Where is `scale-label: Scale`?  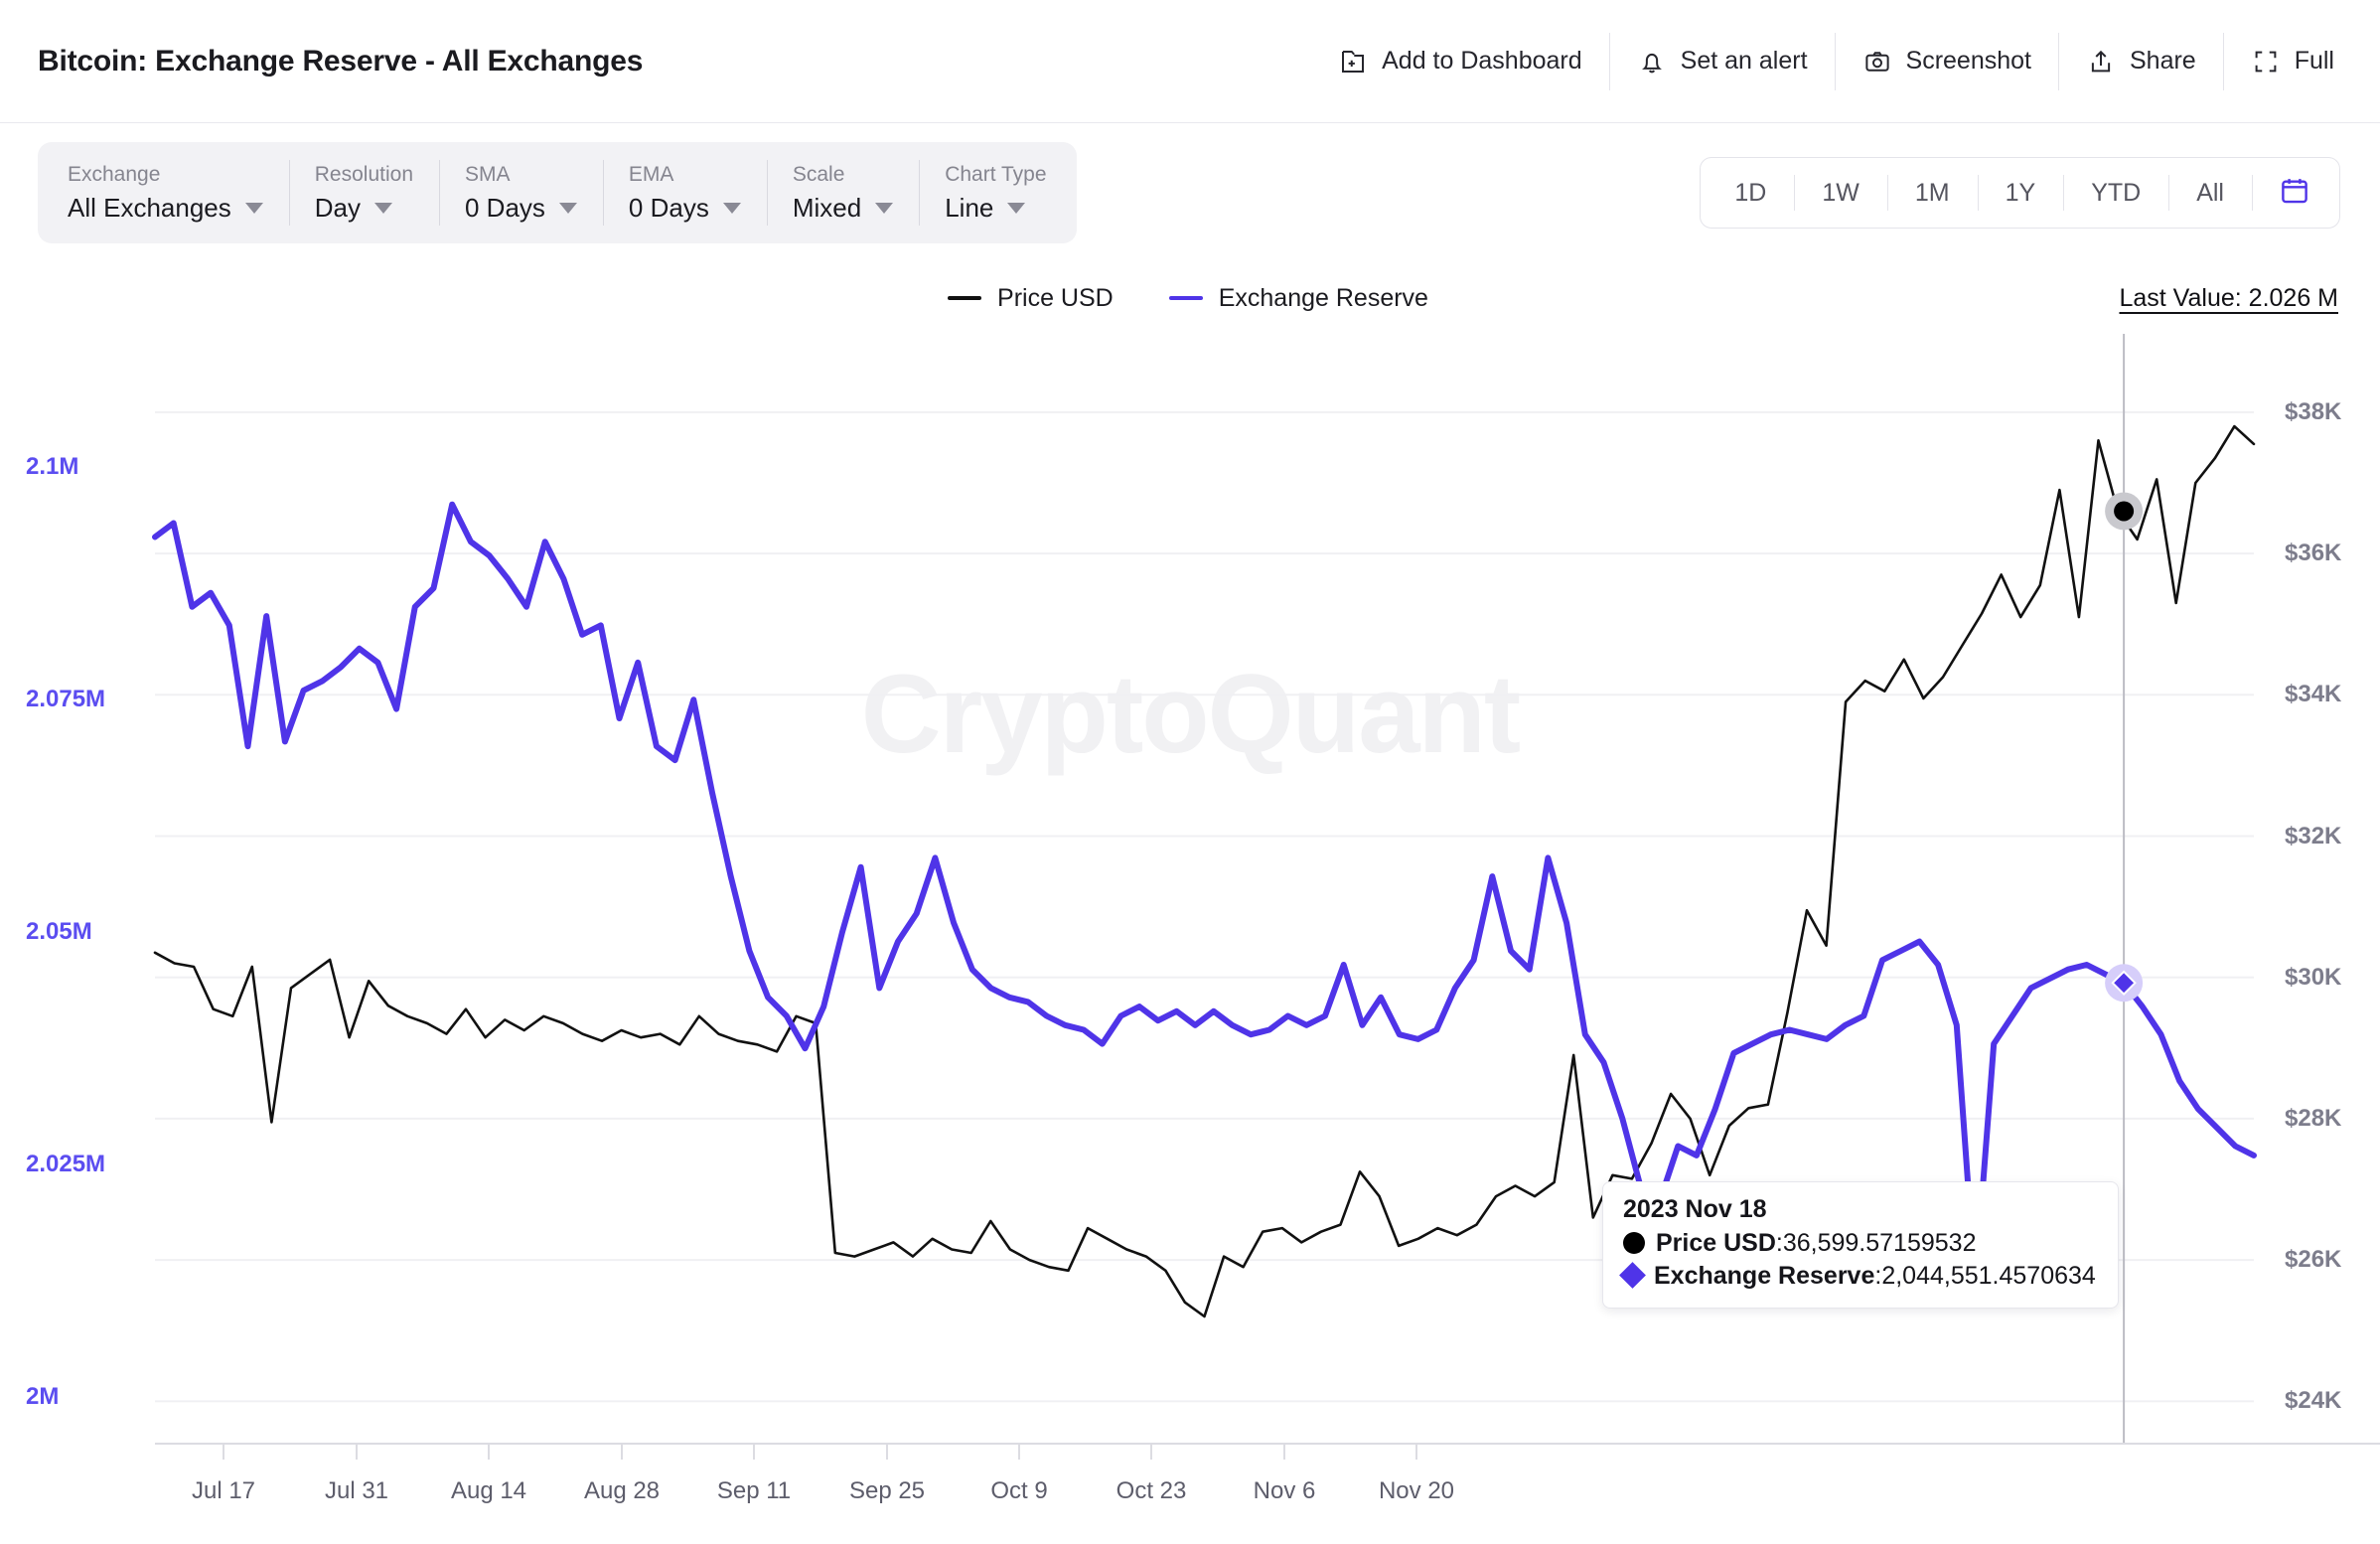 scale-label: Scale is located at coordinates (818, 174).